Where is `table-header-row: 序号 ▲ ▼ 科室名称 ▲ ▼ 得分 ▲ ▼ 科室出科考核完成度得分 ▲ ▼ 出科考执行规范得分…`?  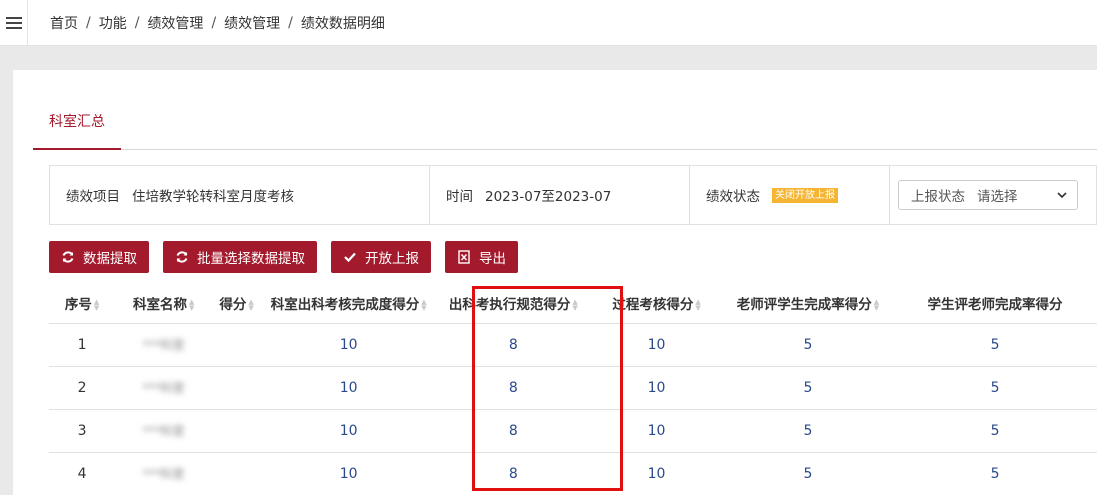
table-header-row: 序号 ▲ ▼ 科室名称 ▲ ▼ 得分 ▲ ▼ 科室出科考核完成度得分 ▲ ▼ 出科考执行规范得分… is located at coordinates (573, 303).